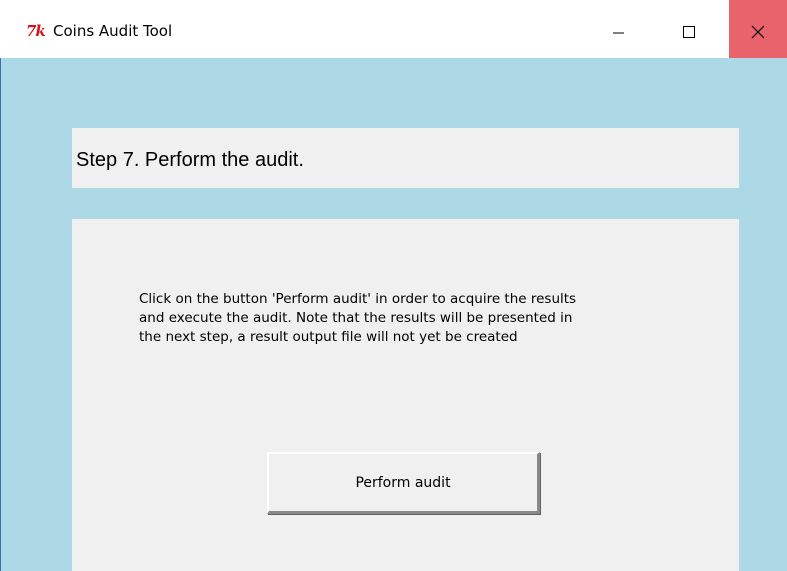 The height and width of the screenshot is (571, 787). I want to click on step-title: Step 7. Perform the audit., so click(190, 160).